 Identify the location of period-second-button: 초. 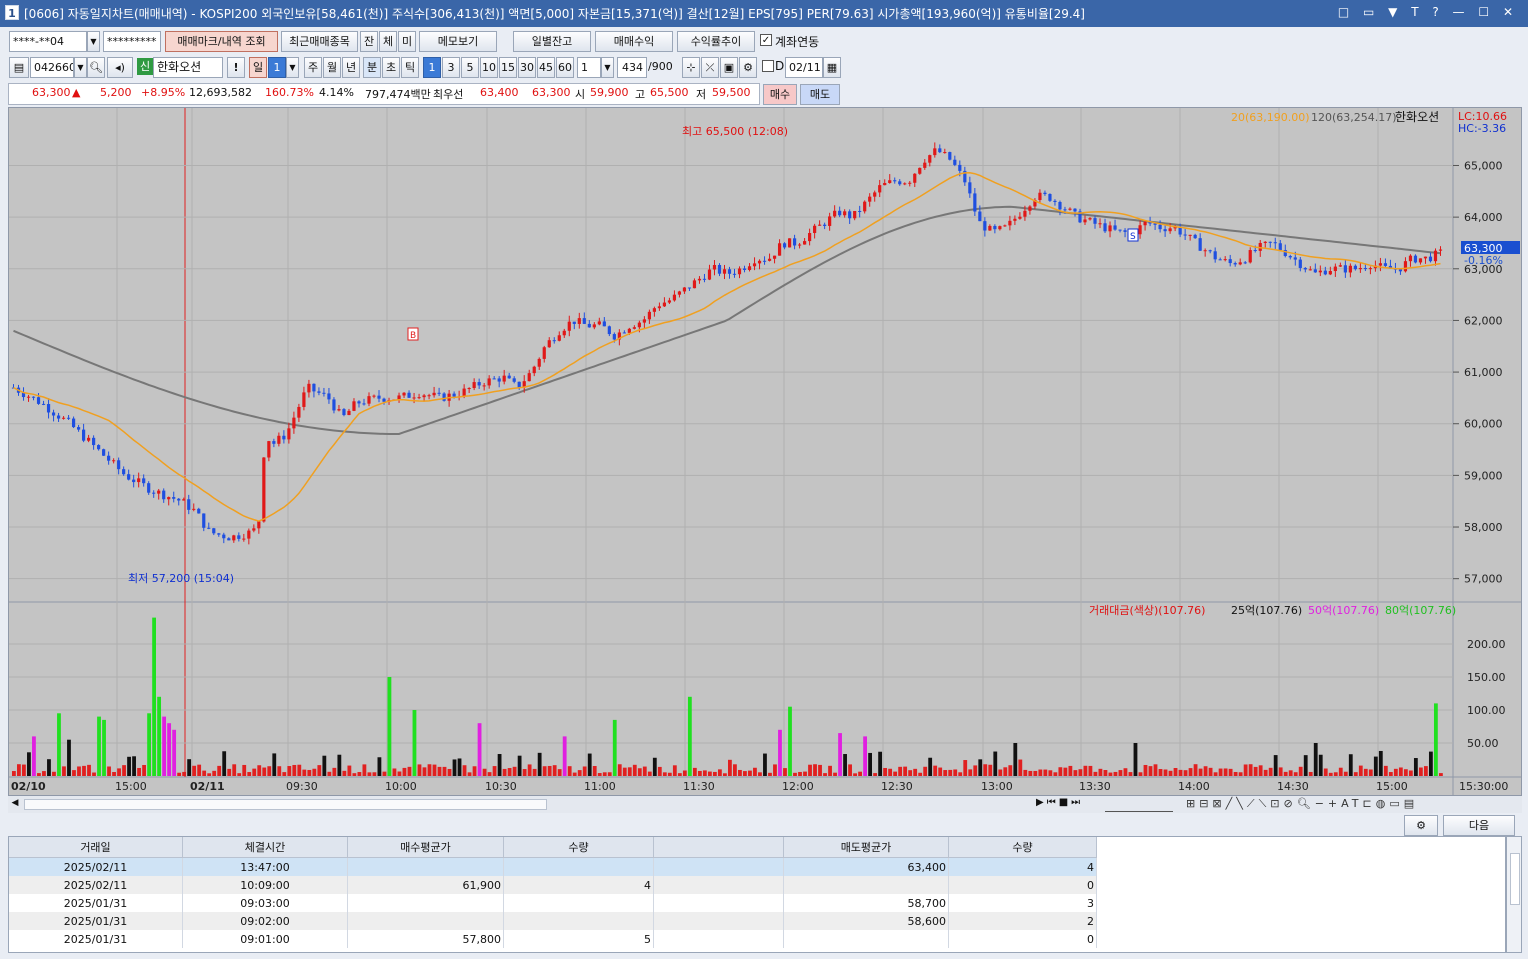
(391, 67).